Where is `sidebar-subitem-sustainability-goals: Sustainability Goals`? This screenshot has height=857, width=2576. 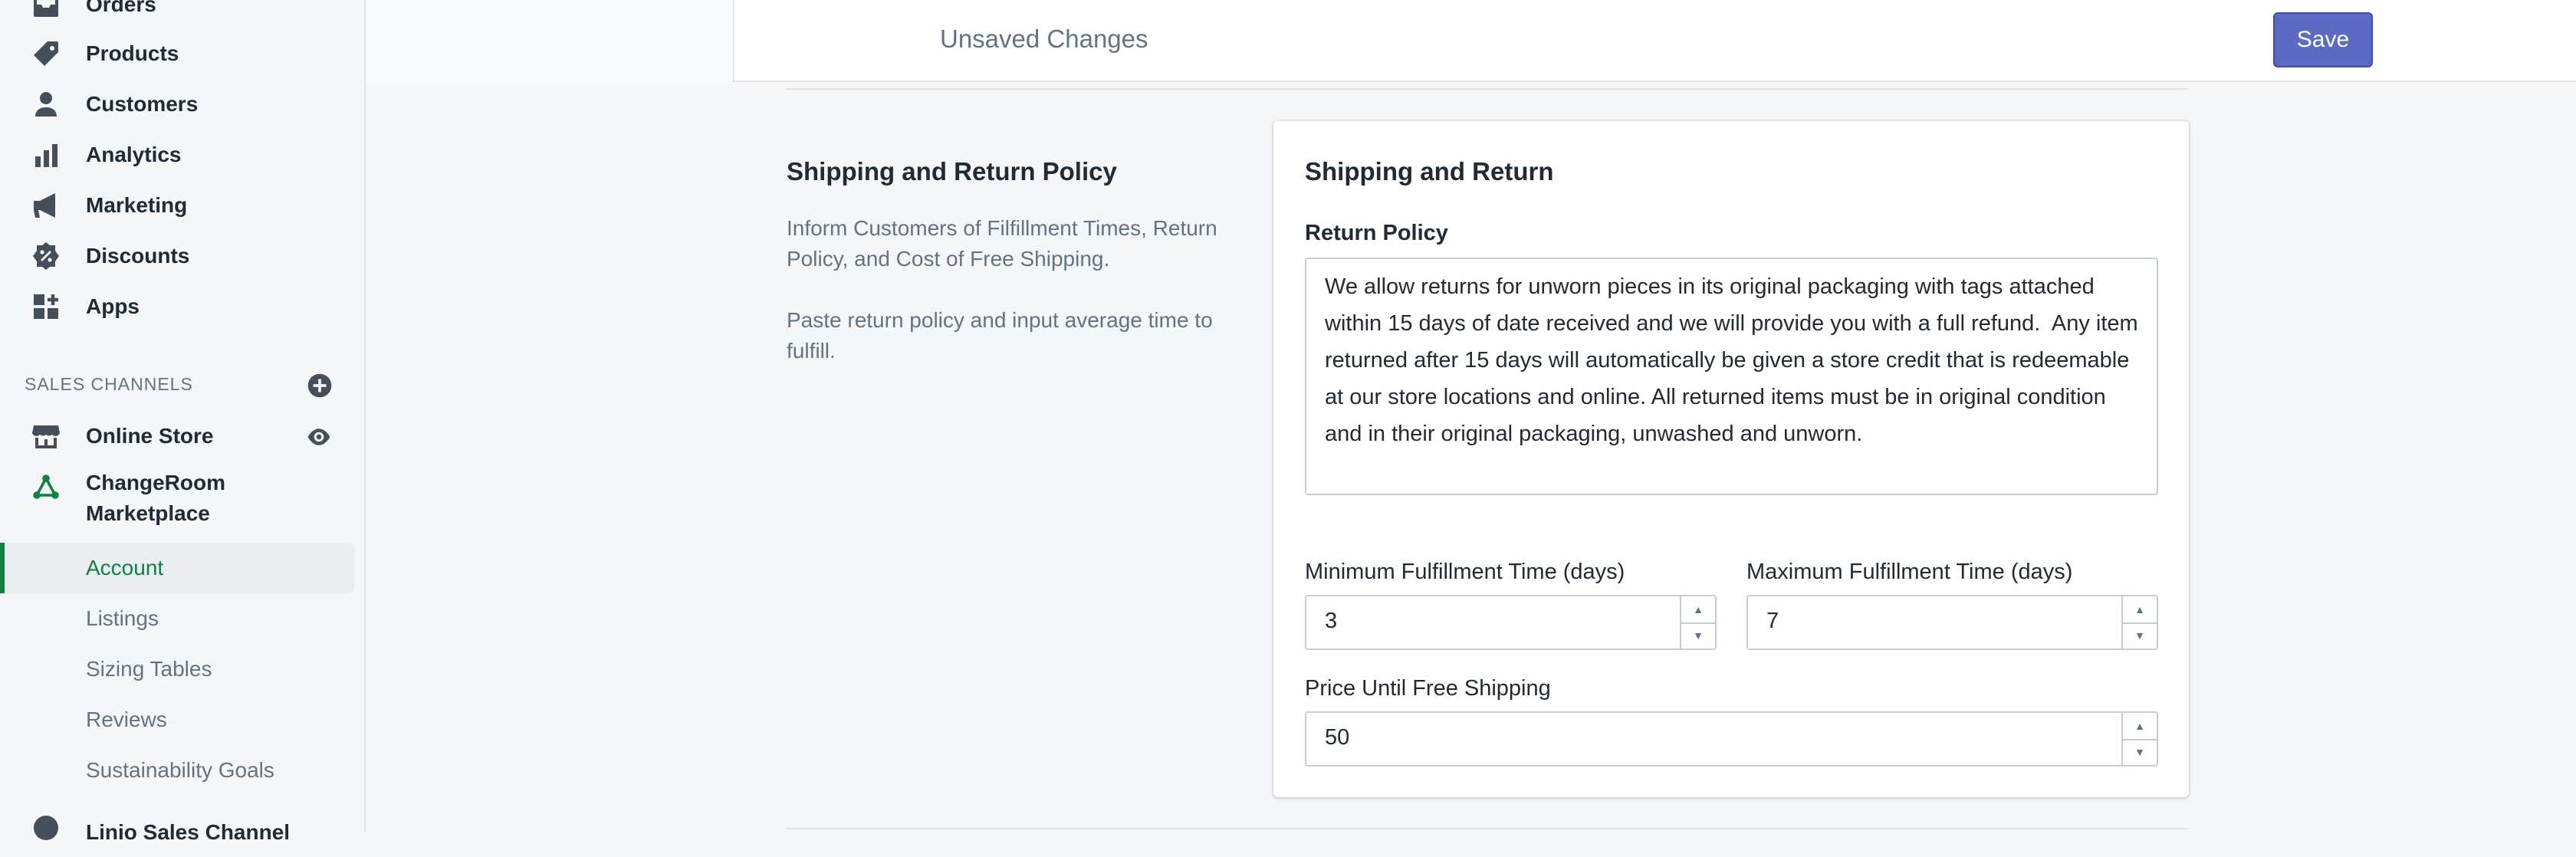
sidebar-subitem-sustainability-goals: Sustainability Goals is located at coordinates (177, 770).